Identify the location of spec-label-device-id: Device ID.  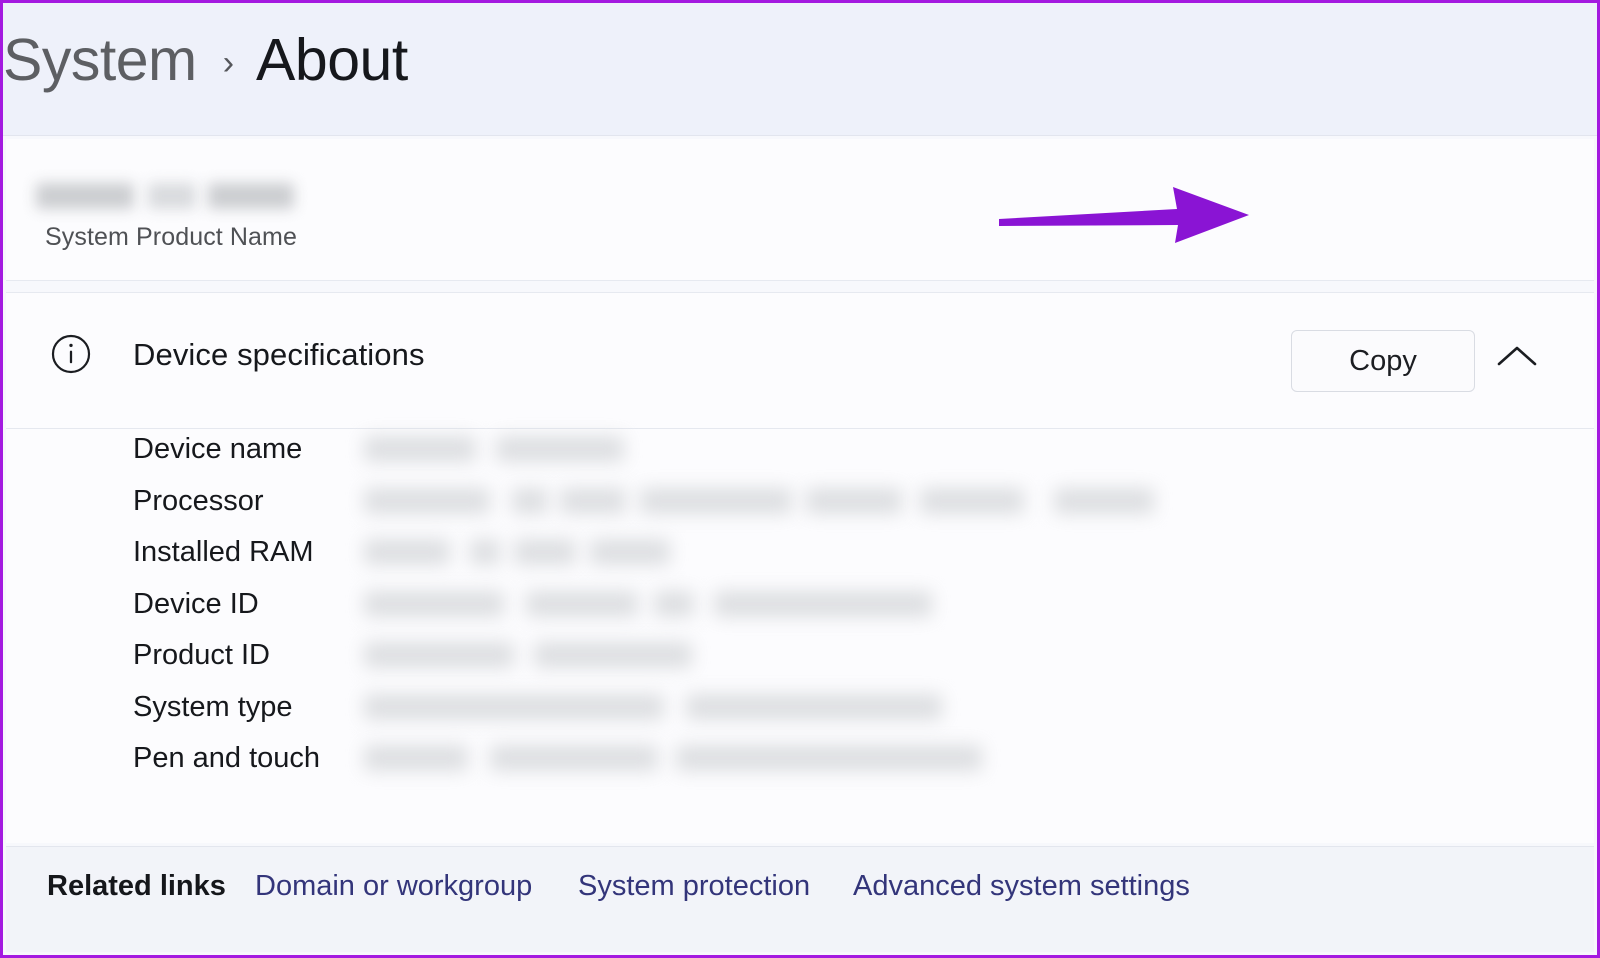
(196, 603).